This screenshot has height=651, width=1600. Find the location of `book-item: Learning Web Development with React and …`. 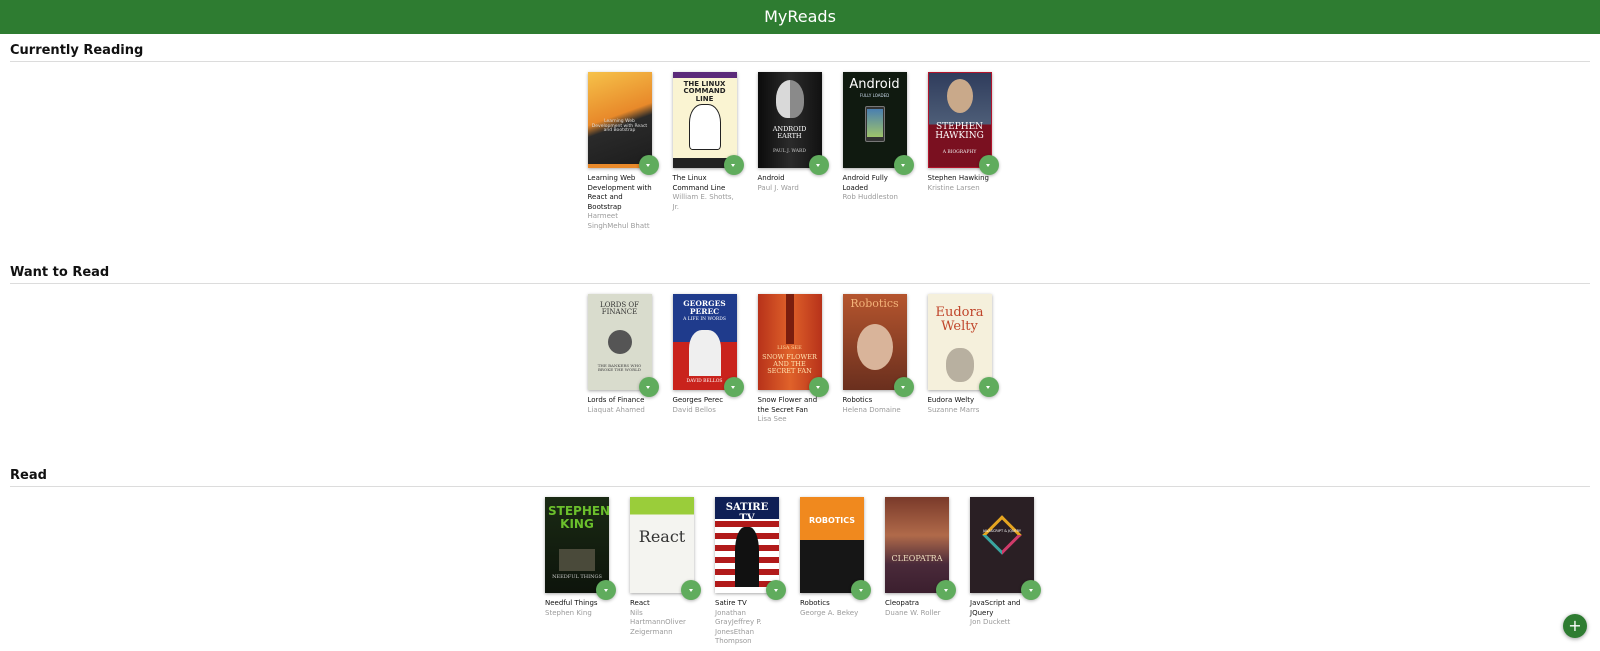

book-item: Learning Web Development with React and … is located at coordinates (630, 152).